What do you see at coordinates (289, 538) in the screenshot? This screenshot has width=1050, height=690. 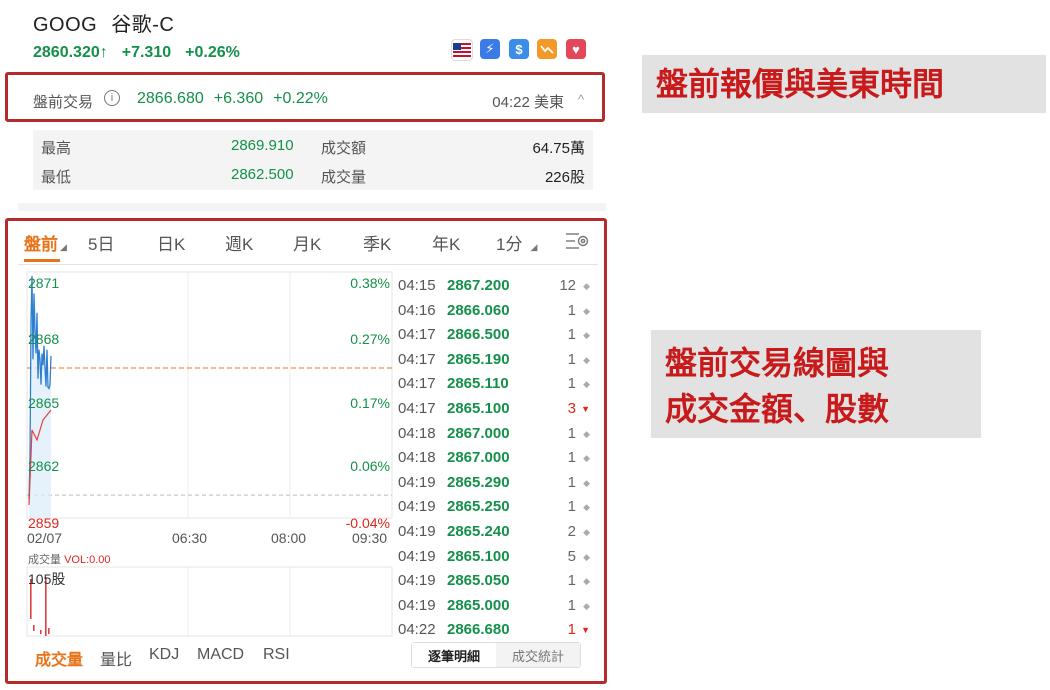 I see `x-tick: 08:00` at bounding box center [289, 538].